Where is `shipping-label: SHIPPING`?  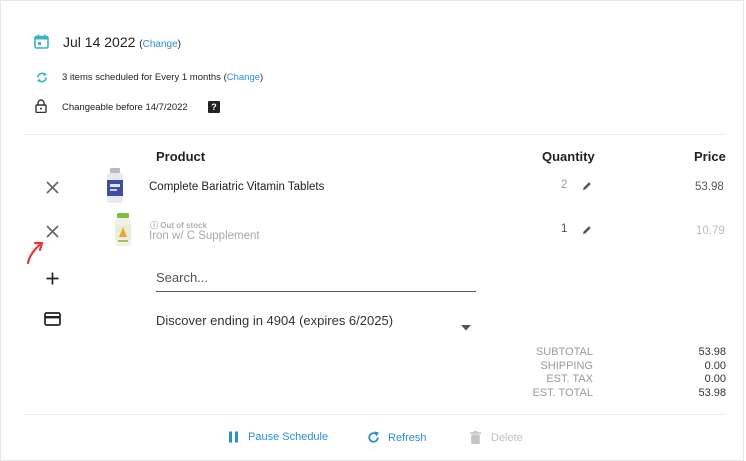
shipping-label: SHIPPING is located at coordinates (566, 365).